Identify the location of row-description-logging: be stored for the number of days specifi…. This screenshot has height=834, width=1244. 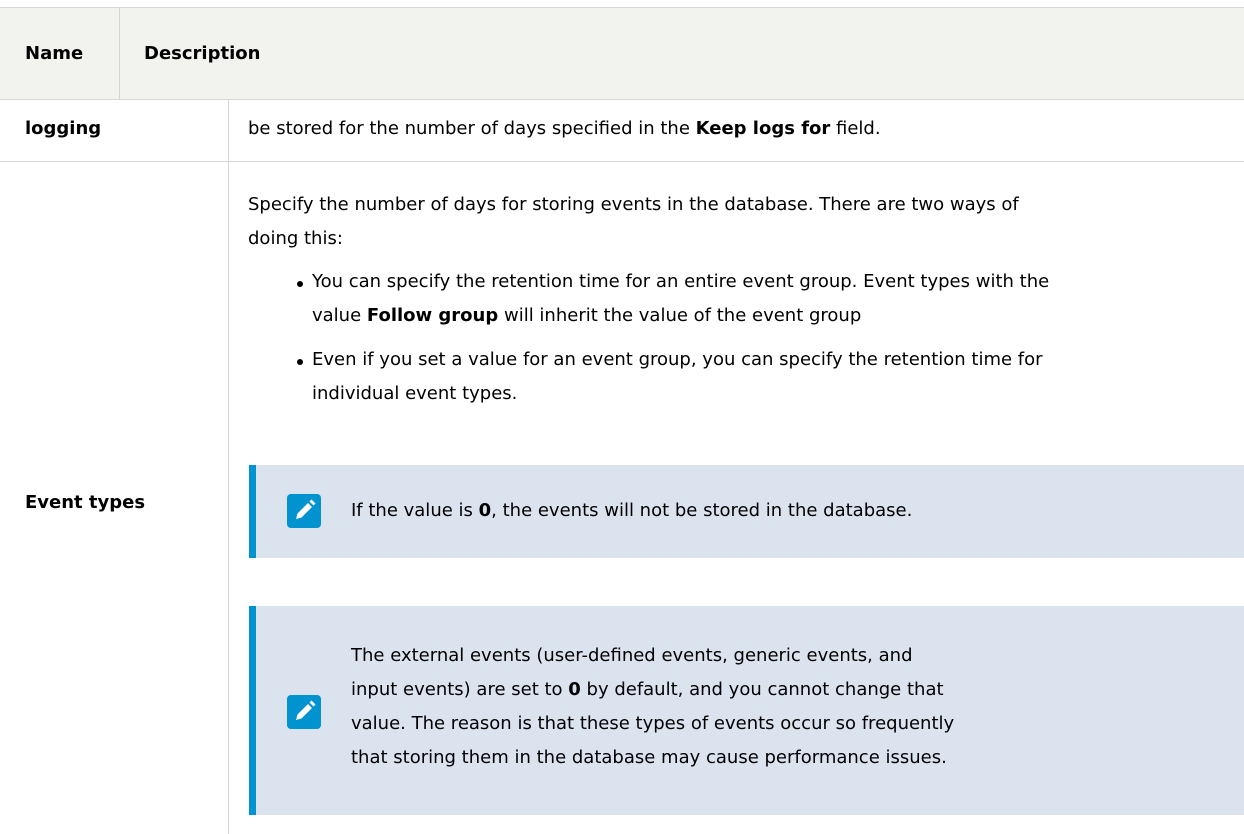
(564, 129).